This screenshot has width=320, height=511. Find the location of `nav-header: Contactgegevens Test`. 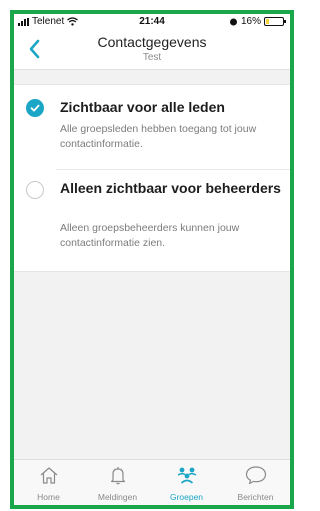

nav-header: Contactgegevens Test is located at coordinates (152, 50).